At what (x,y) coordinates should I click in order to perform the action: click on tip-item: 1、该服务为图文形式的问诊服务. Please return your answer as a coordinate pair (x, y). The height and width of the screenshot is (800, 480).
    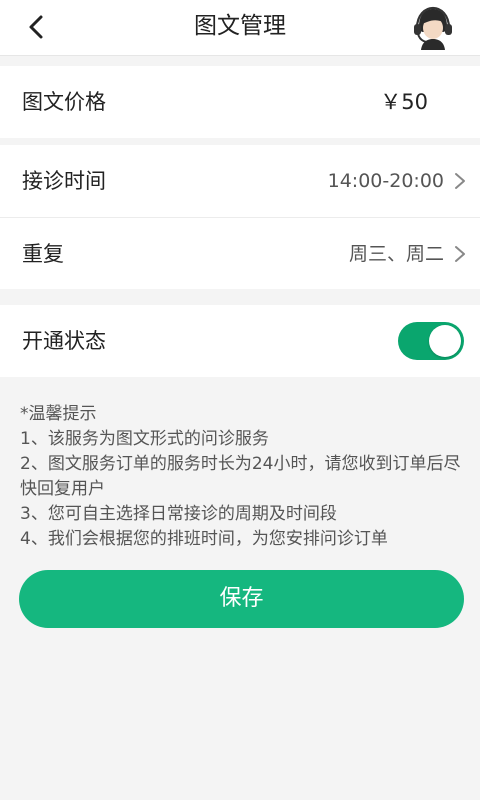
    Looking at the image, I should click on (144, 439).